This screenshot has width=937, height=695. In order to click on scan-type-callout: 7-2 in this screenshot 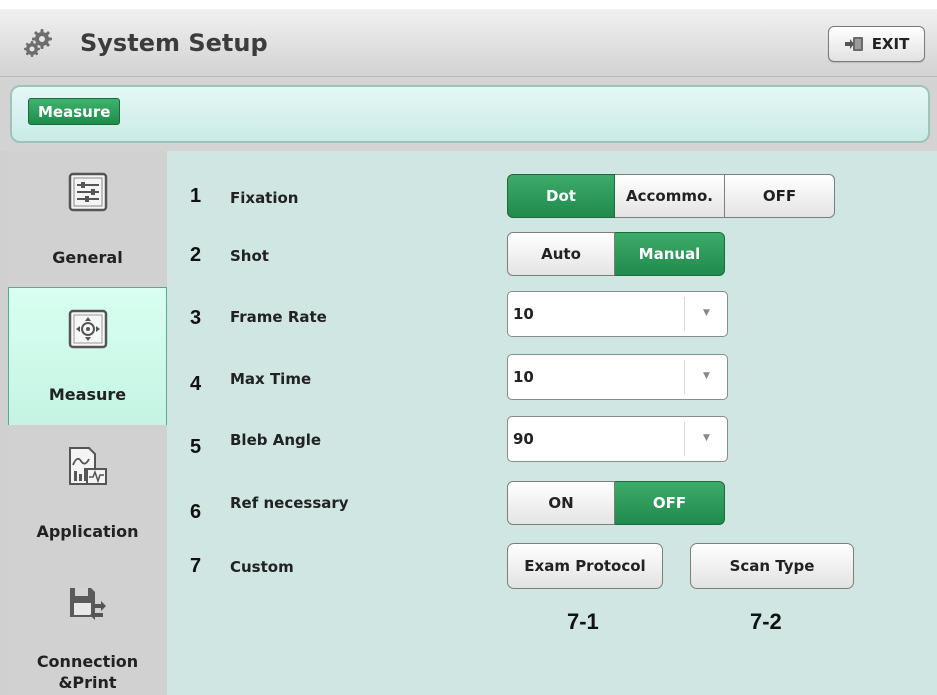, I will do `click(766, 621)`.